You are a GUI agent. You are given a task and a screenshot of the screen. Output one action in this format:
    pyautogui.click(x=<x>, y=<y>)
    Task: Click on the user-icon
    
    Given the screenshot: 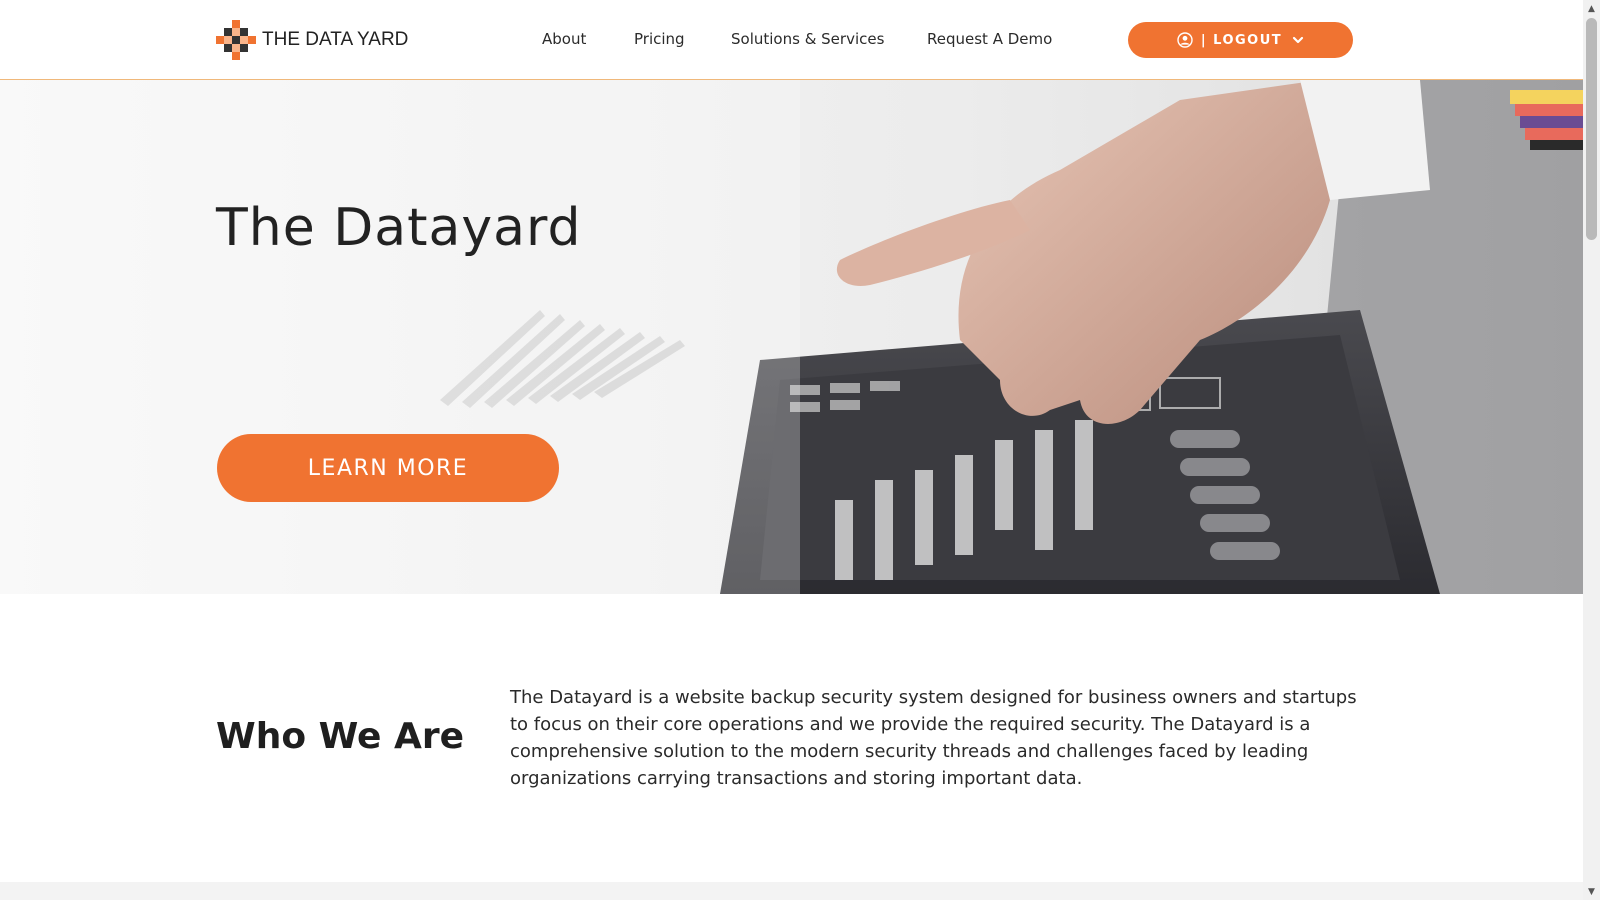 What is the action you would take?
    pyautogui.click(x=1185, y=40)
    